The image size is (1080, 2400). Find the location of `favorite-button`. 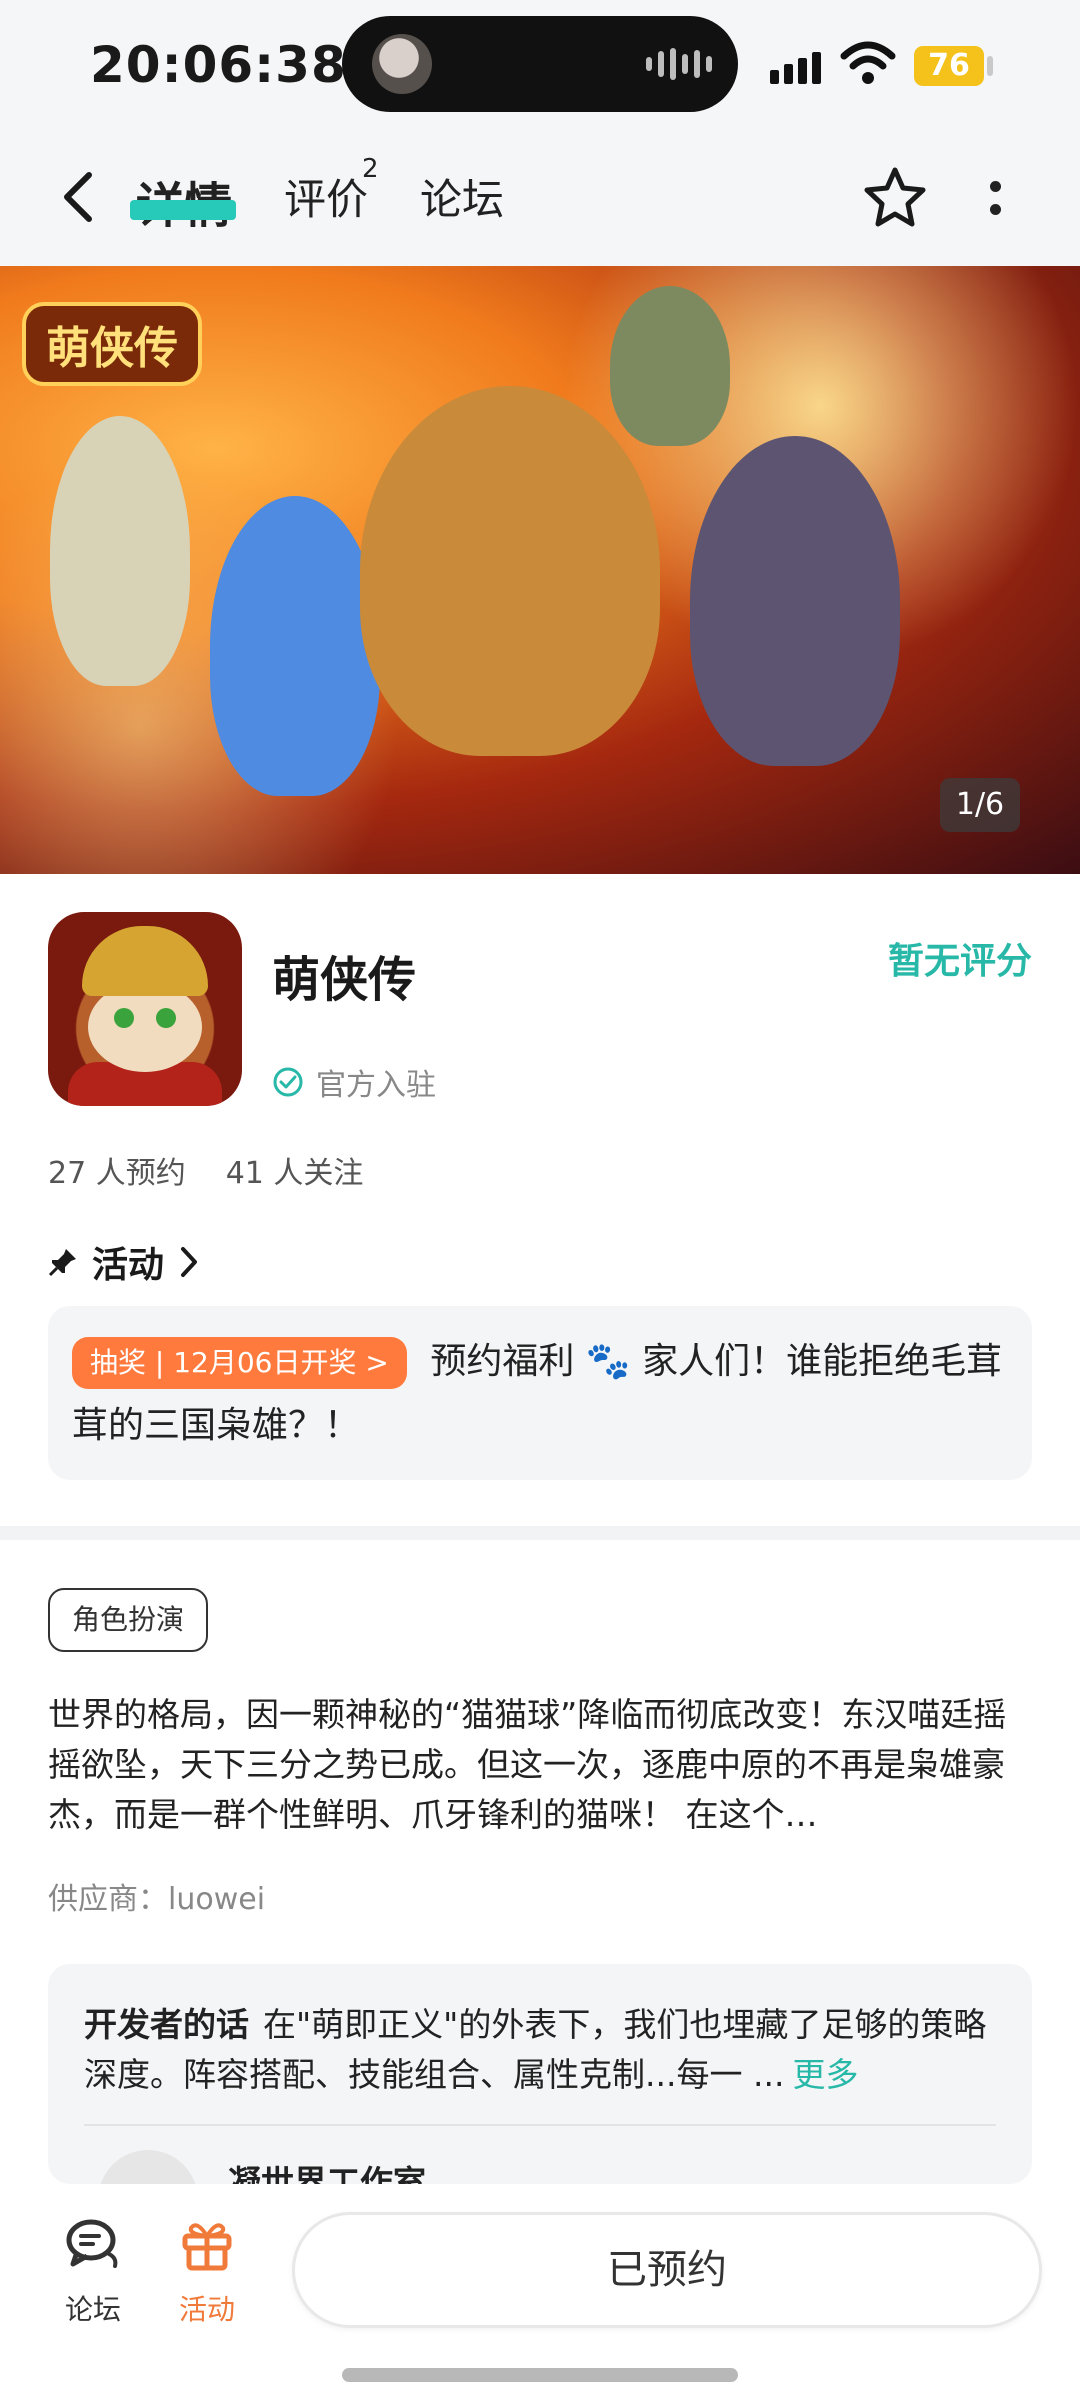

favorite-button is located at coordinates (895, 197).